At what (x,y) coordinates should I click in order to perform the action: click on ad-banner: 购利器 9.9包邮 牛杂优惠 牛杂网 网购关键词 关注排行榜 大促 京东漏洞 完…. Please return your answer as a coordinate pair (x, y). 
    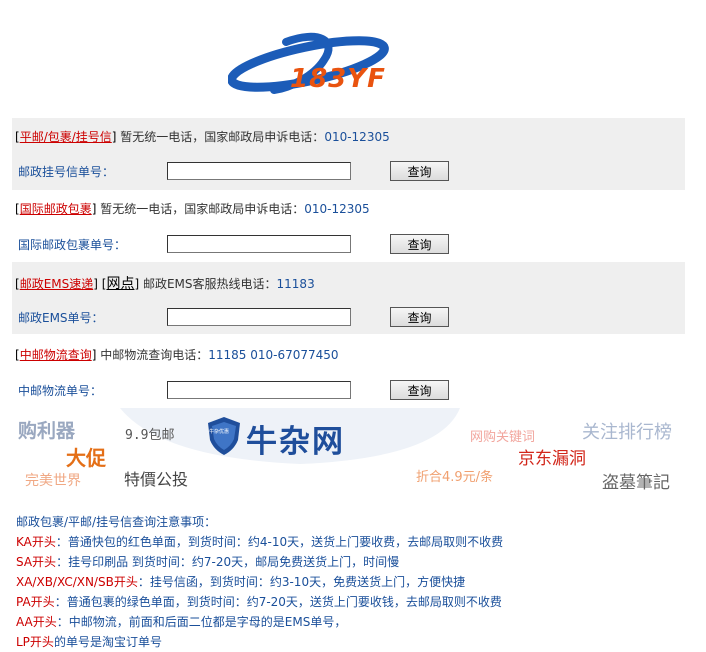
    Looking at the image, I should click on (353, 455).